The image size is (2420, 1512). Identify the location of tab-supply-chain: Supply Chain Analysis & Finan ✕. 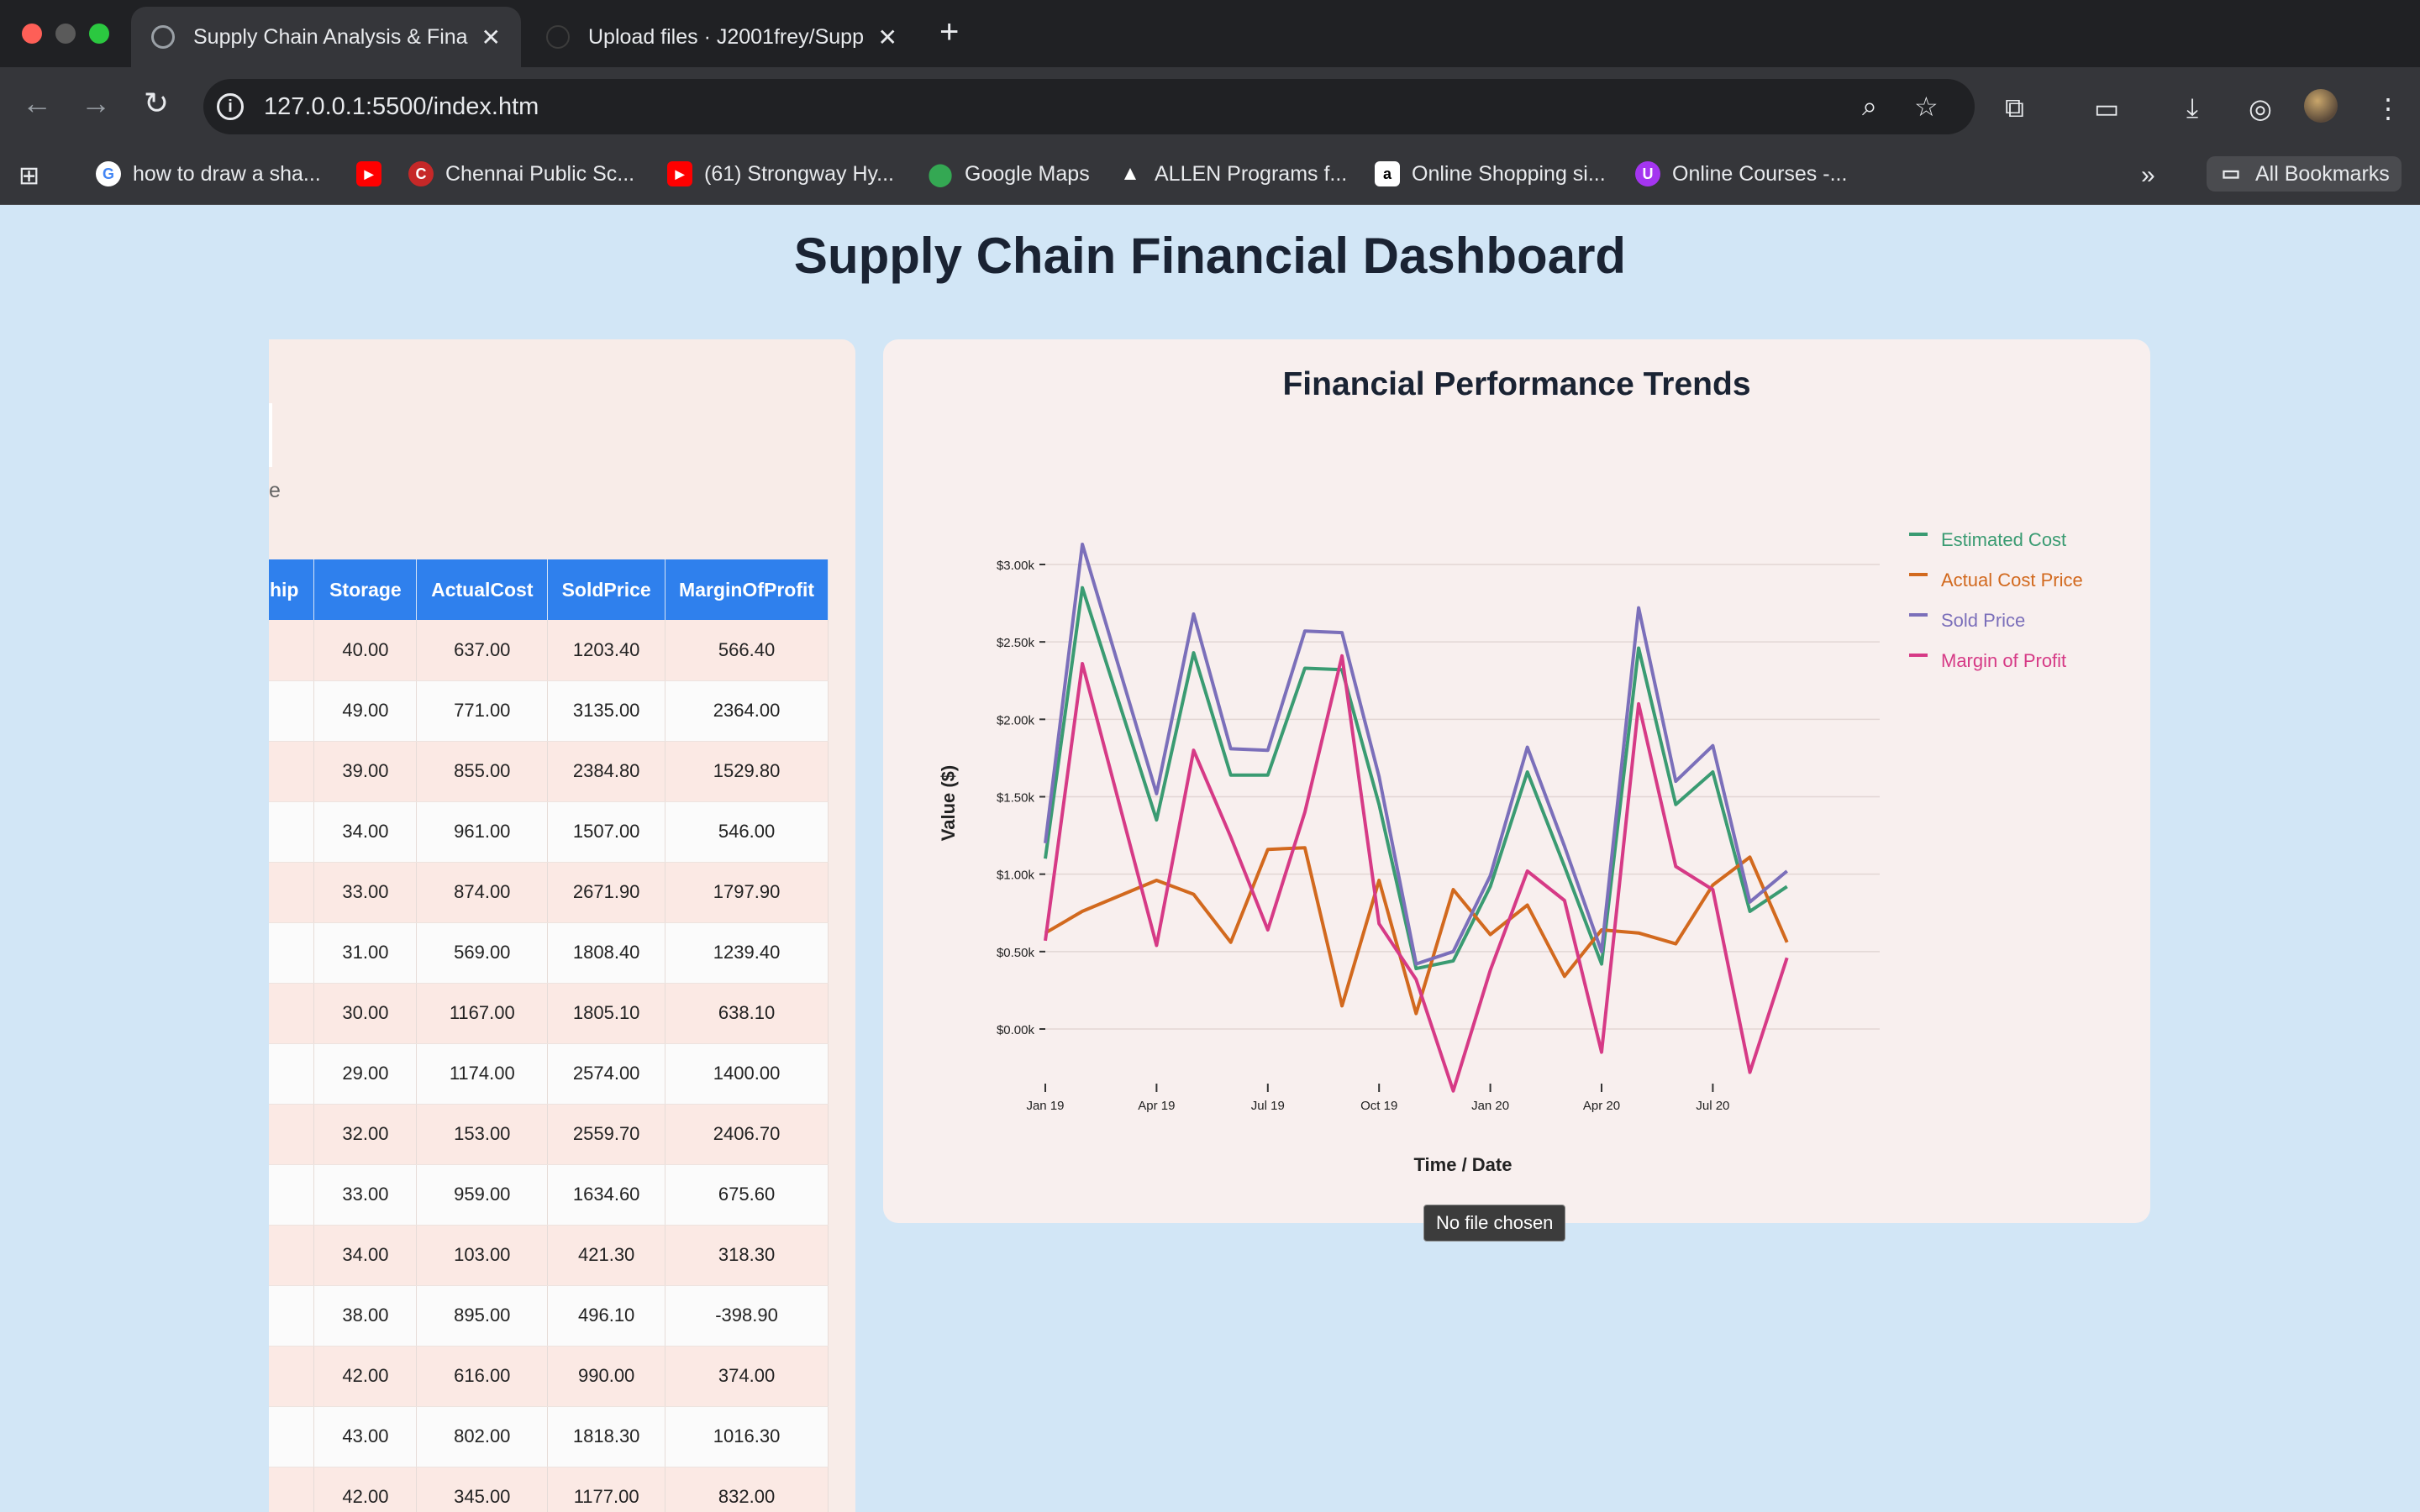
(326, 37).